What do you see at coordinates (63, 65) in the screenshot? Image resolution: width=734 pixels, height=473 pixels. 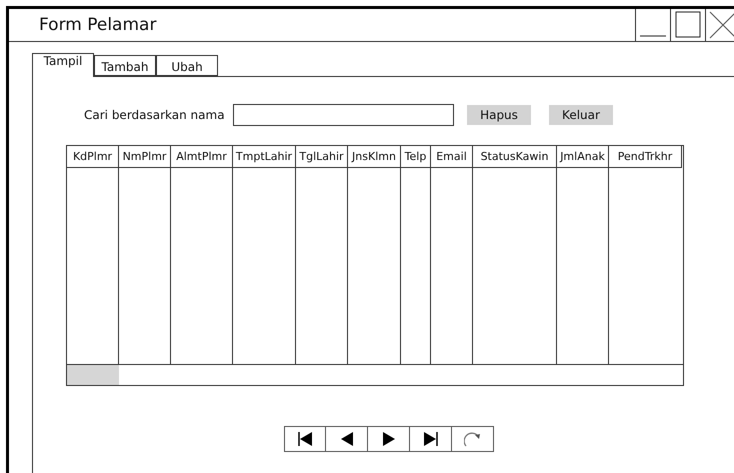 I see `tab: Tampil` at bounding box center [63, 65].